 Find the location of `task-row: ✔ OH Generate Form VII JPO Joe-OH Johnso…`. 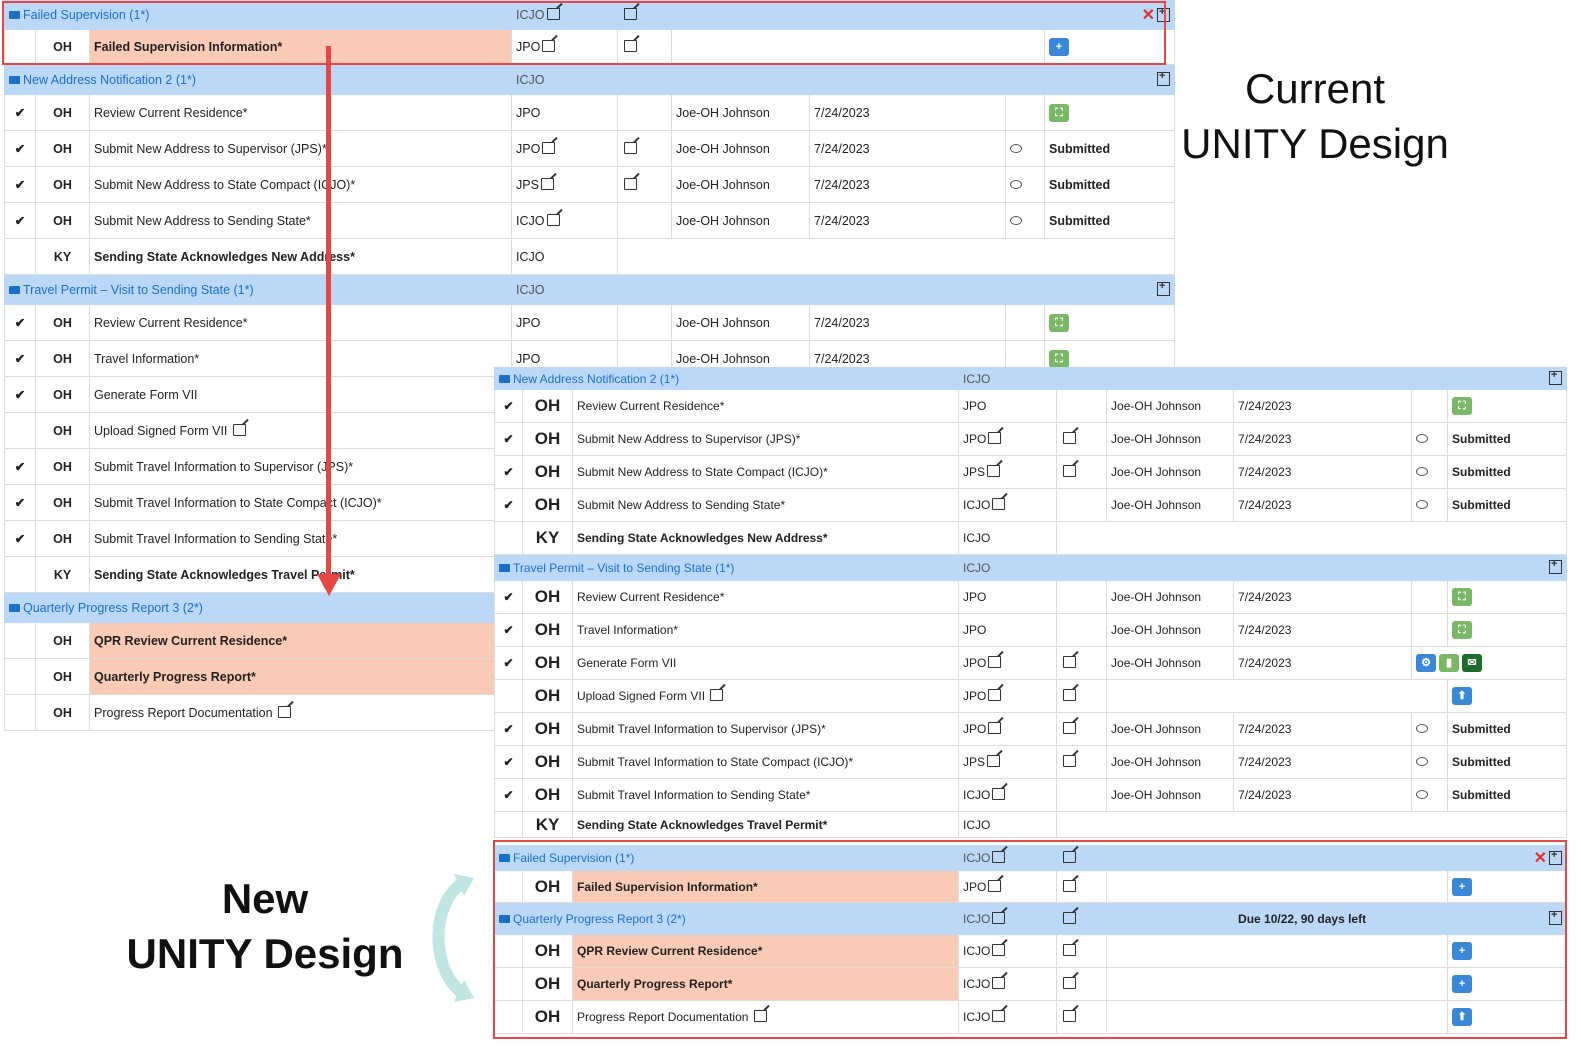

task-row: ✔ OH Generate Form VII JPO Joe-OH Johnso… is located at coordinates (1031, 663).